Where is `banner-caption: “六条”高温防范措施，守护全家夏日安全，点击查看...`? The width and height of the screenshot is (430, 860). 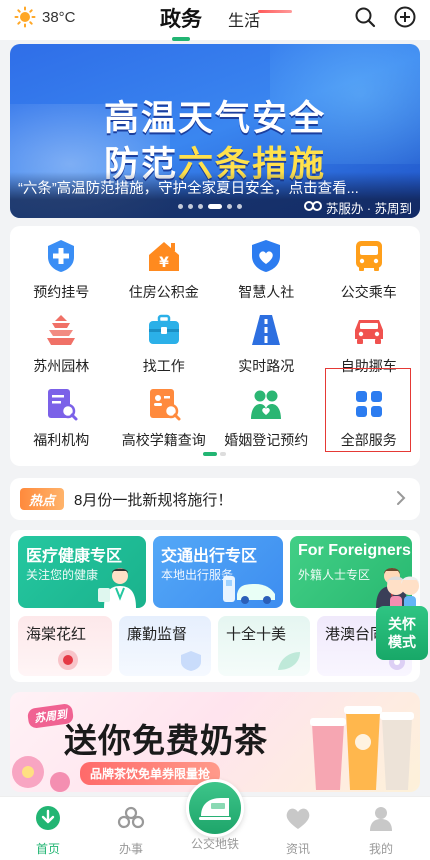
banner-caption: “六条”高温防范措施，守护全家夏日安全，点击查看... is located at coordinates (188, 189).